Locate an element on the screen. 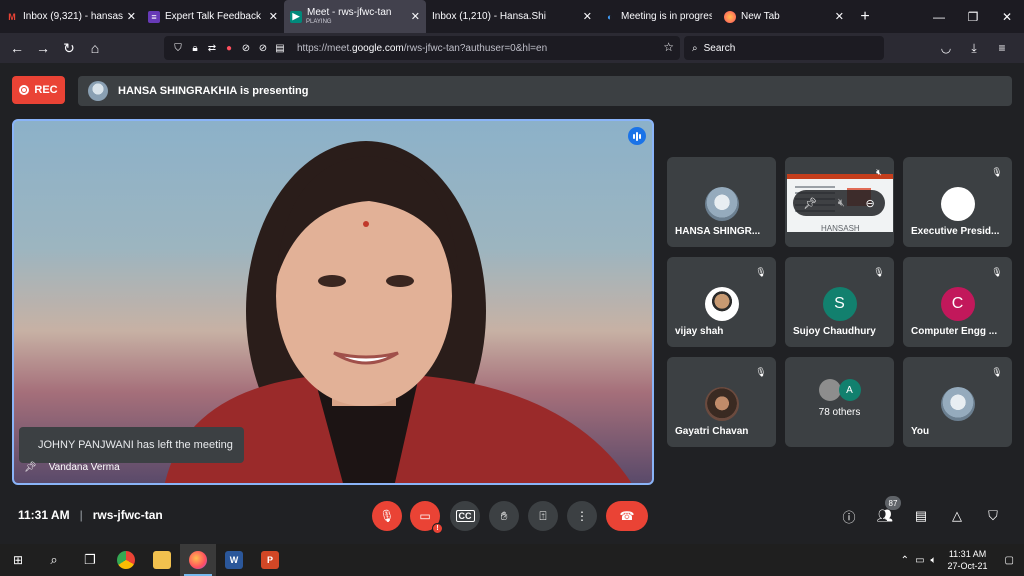 Image resolution: width=1024 pixels, height=576 pixels. word-icon: W is located at coordinates (234, 560).